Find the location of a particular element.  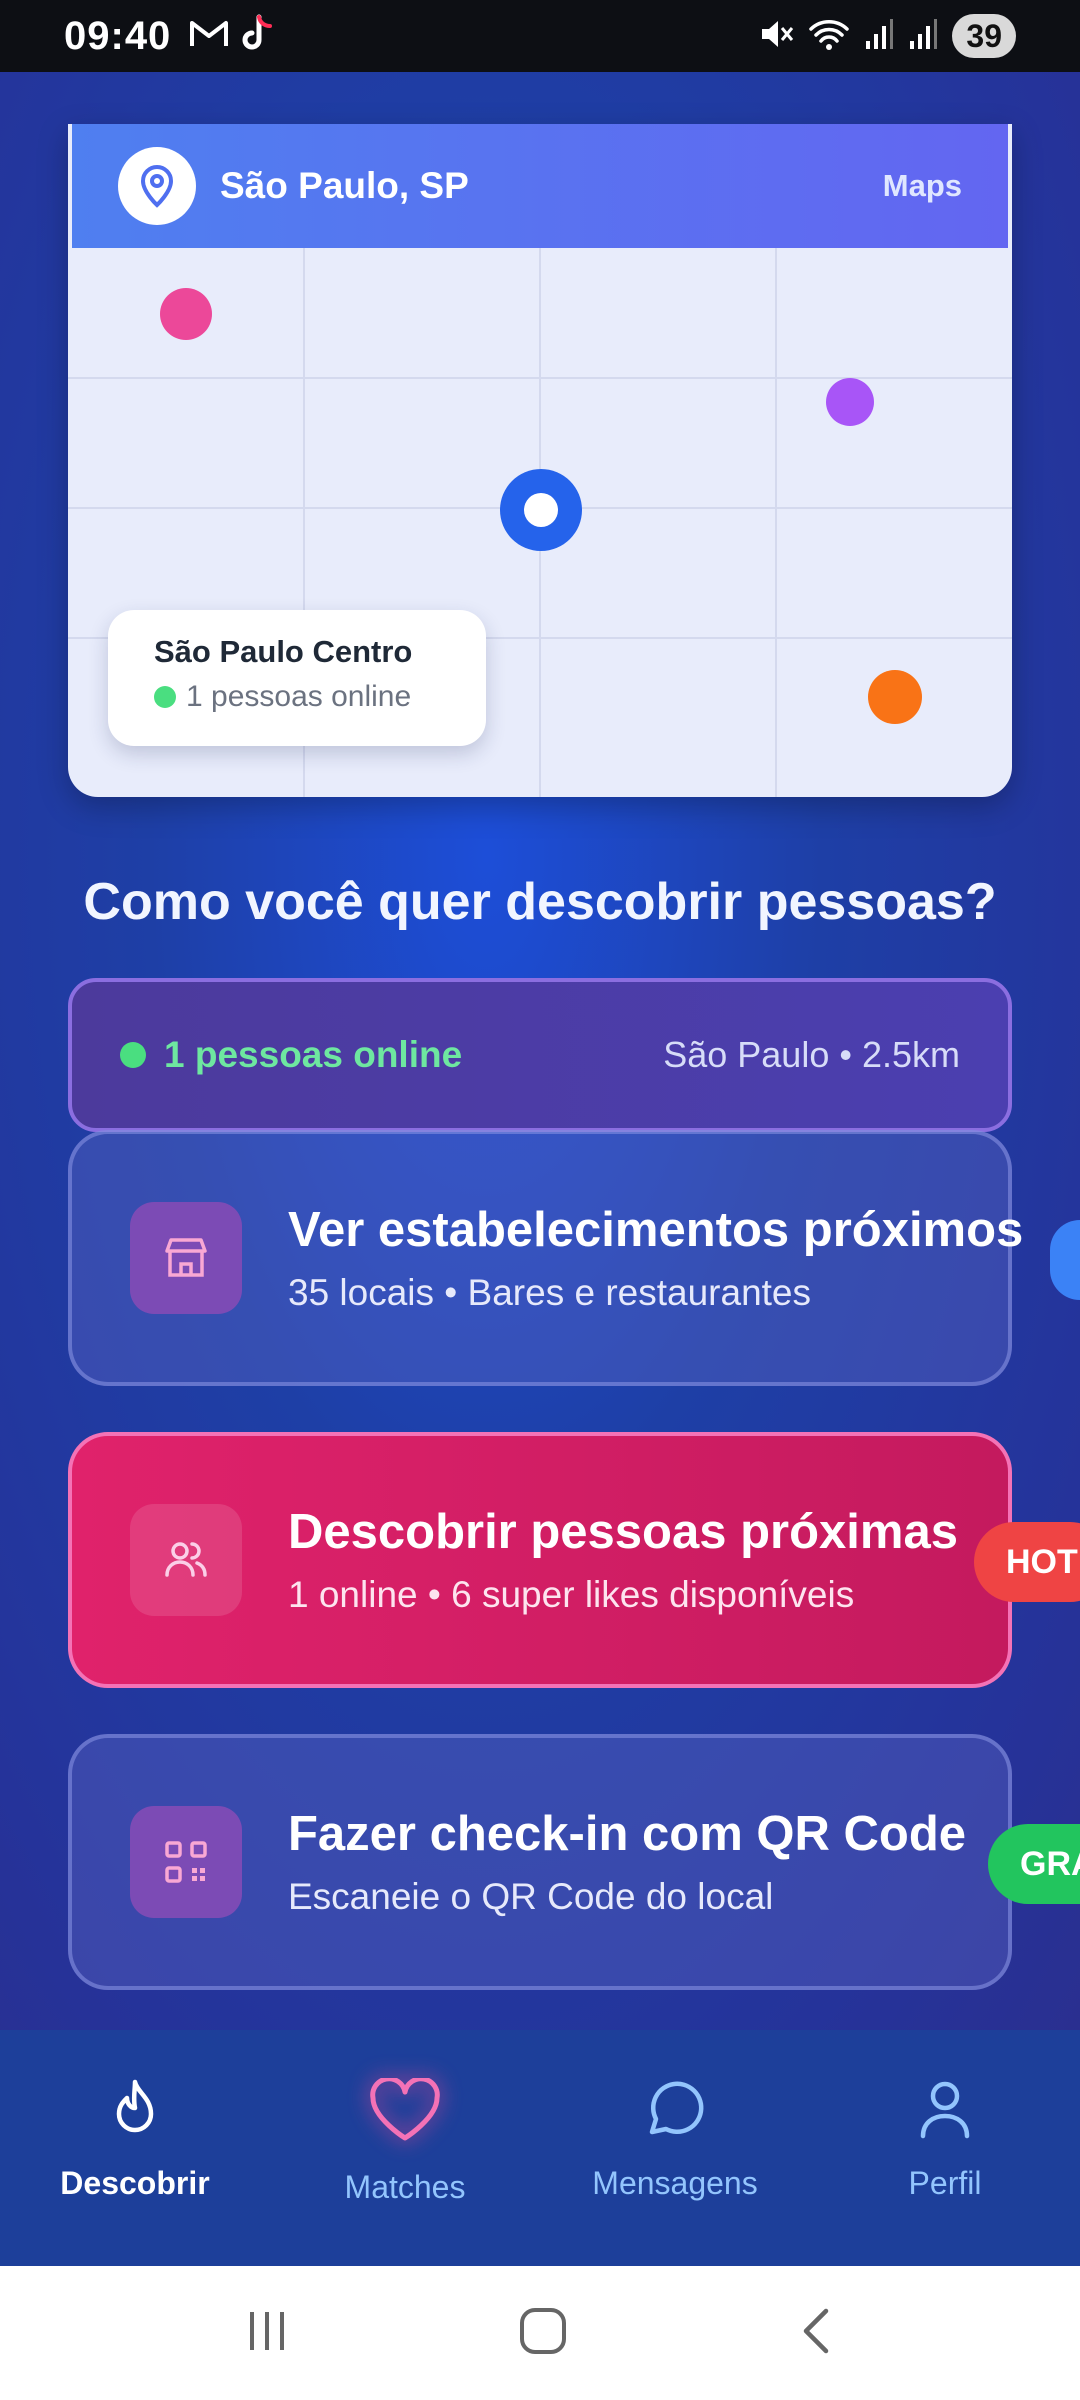

recent-apps-icon is located at coordinates (267, 2333).